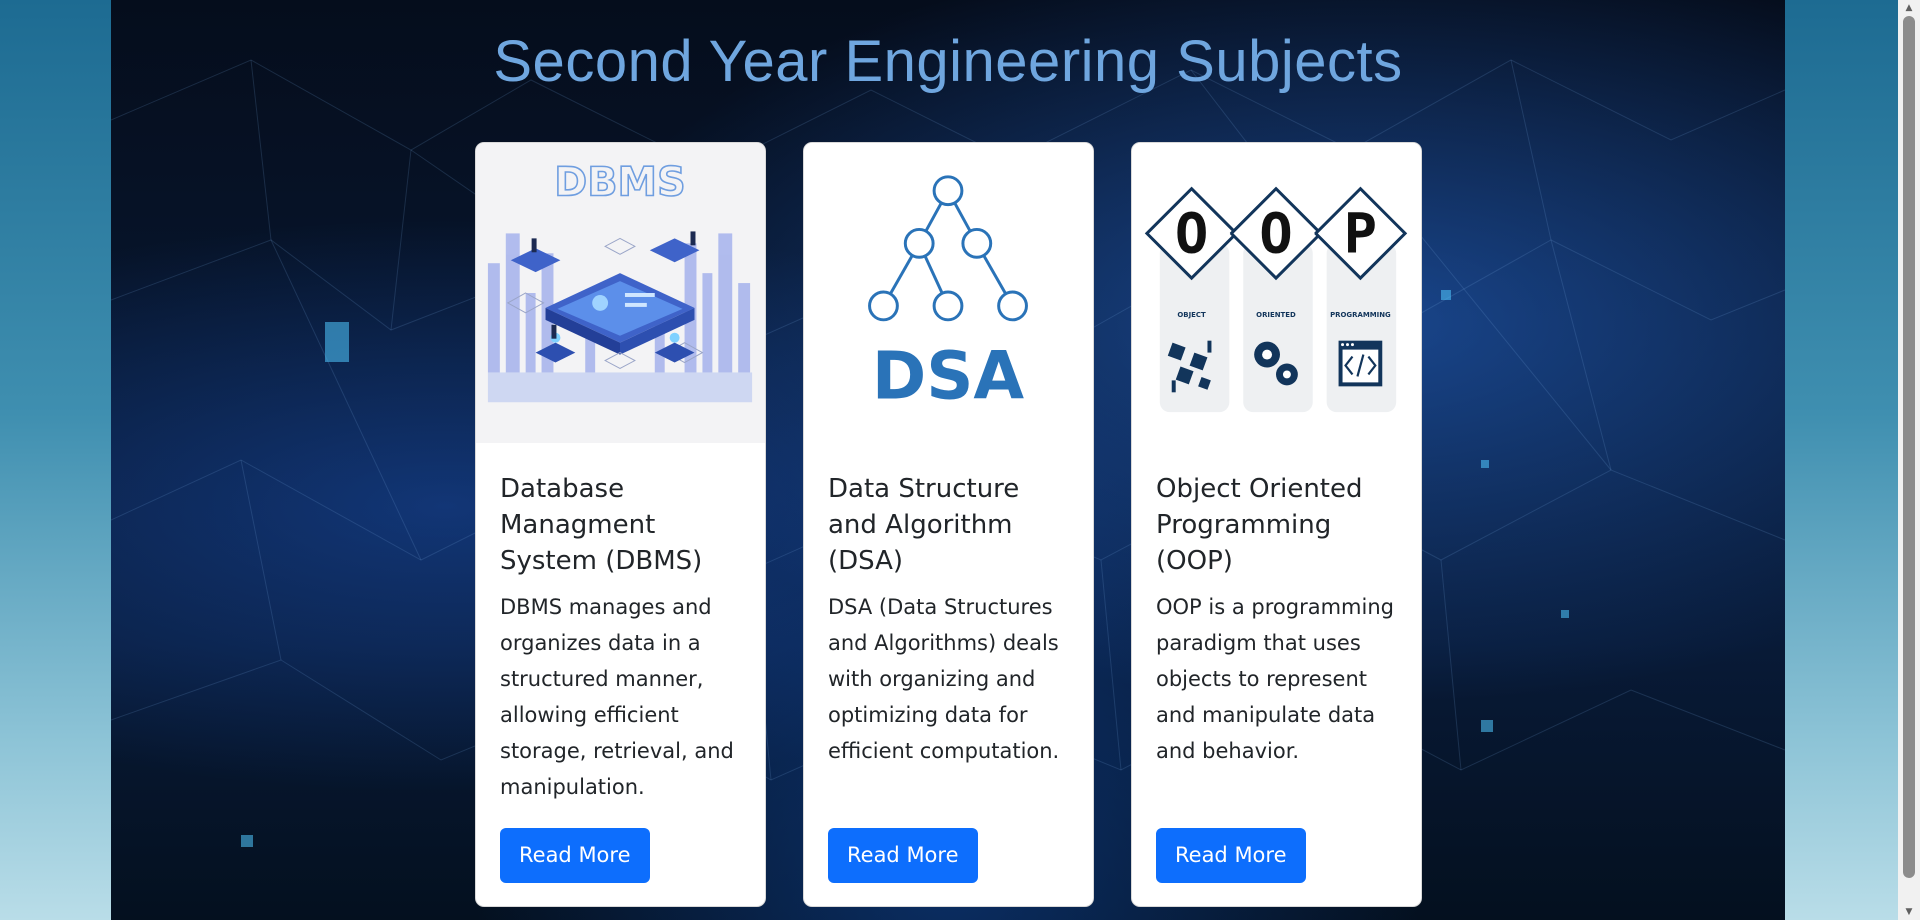 The width and height of the screenshot is (1920, 920). What do you see at coordinates (1276, 293) in the screenshot?
I see `oop-illustration: O O P OBJECT ORIENTED PROGRAMMING` at bounding box center [1276, 293].